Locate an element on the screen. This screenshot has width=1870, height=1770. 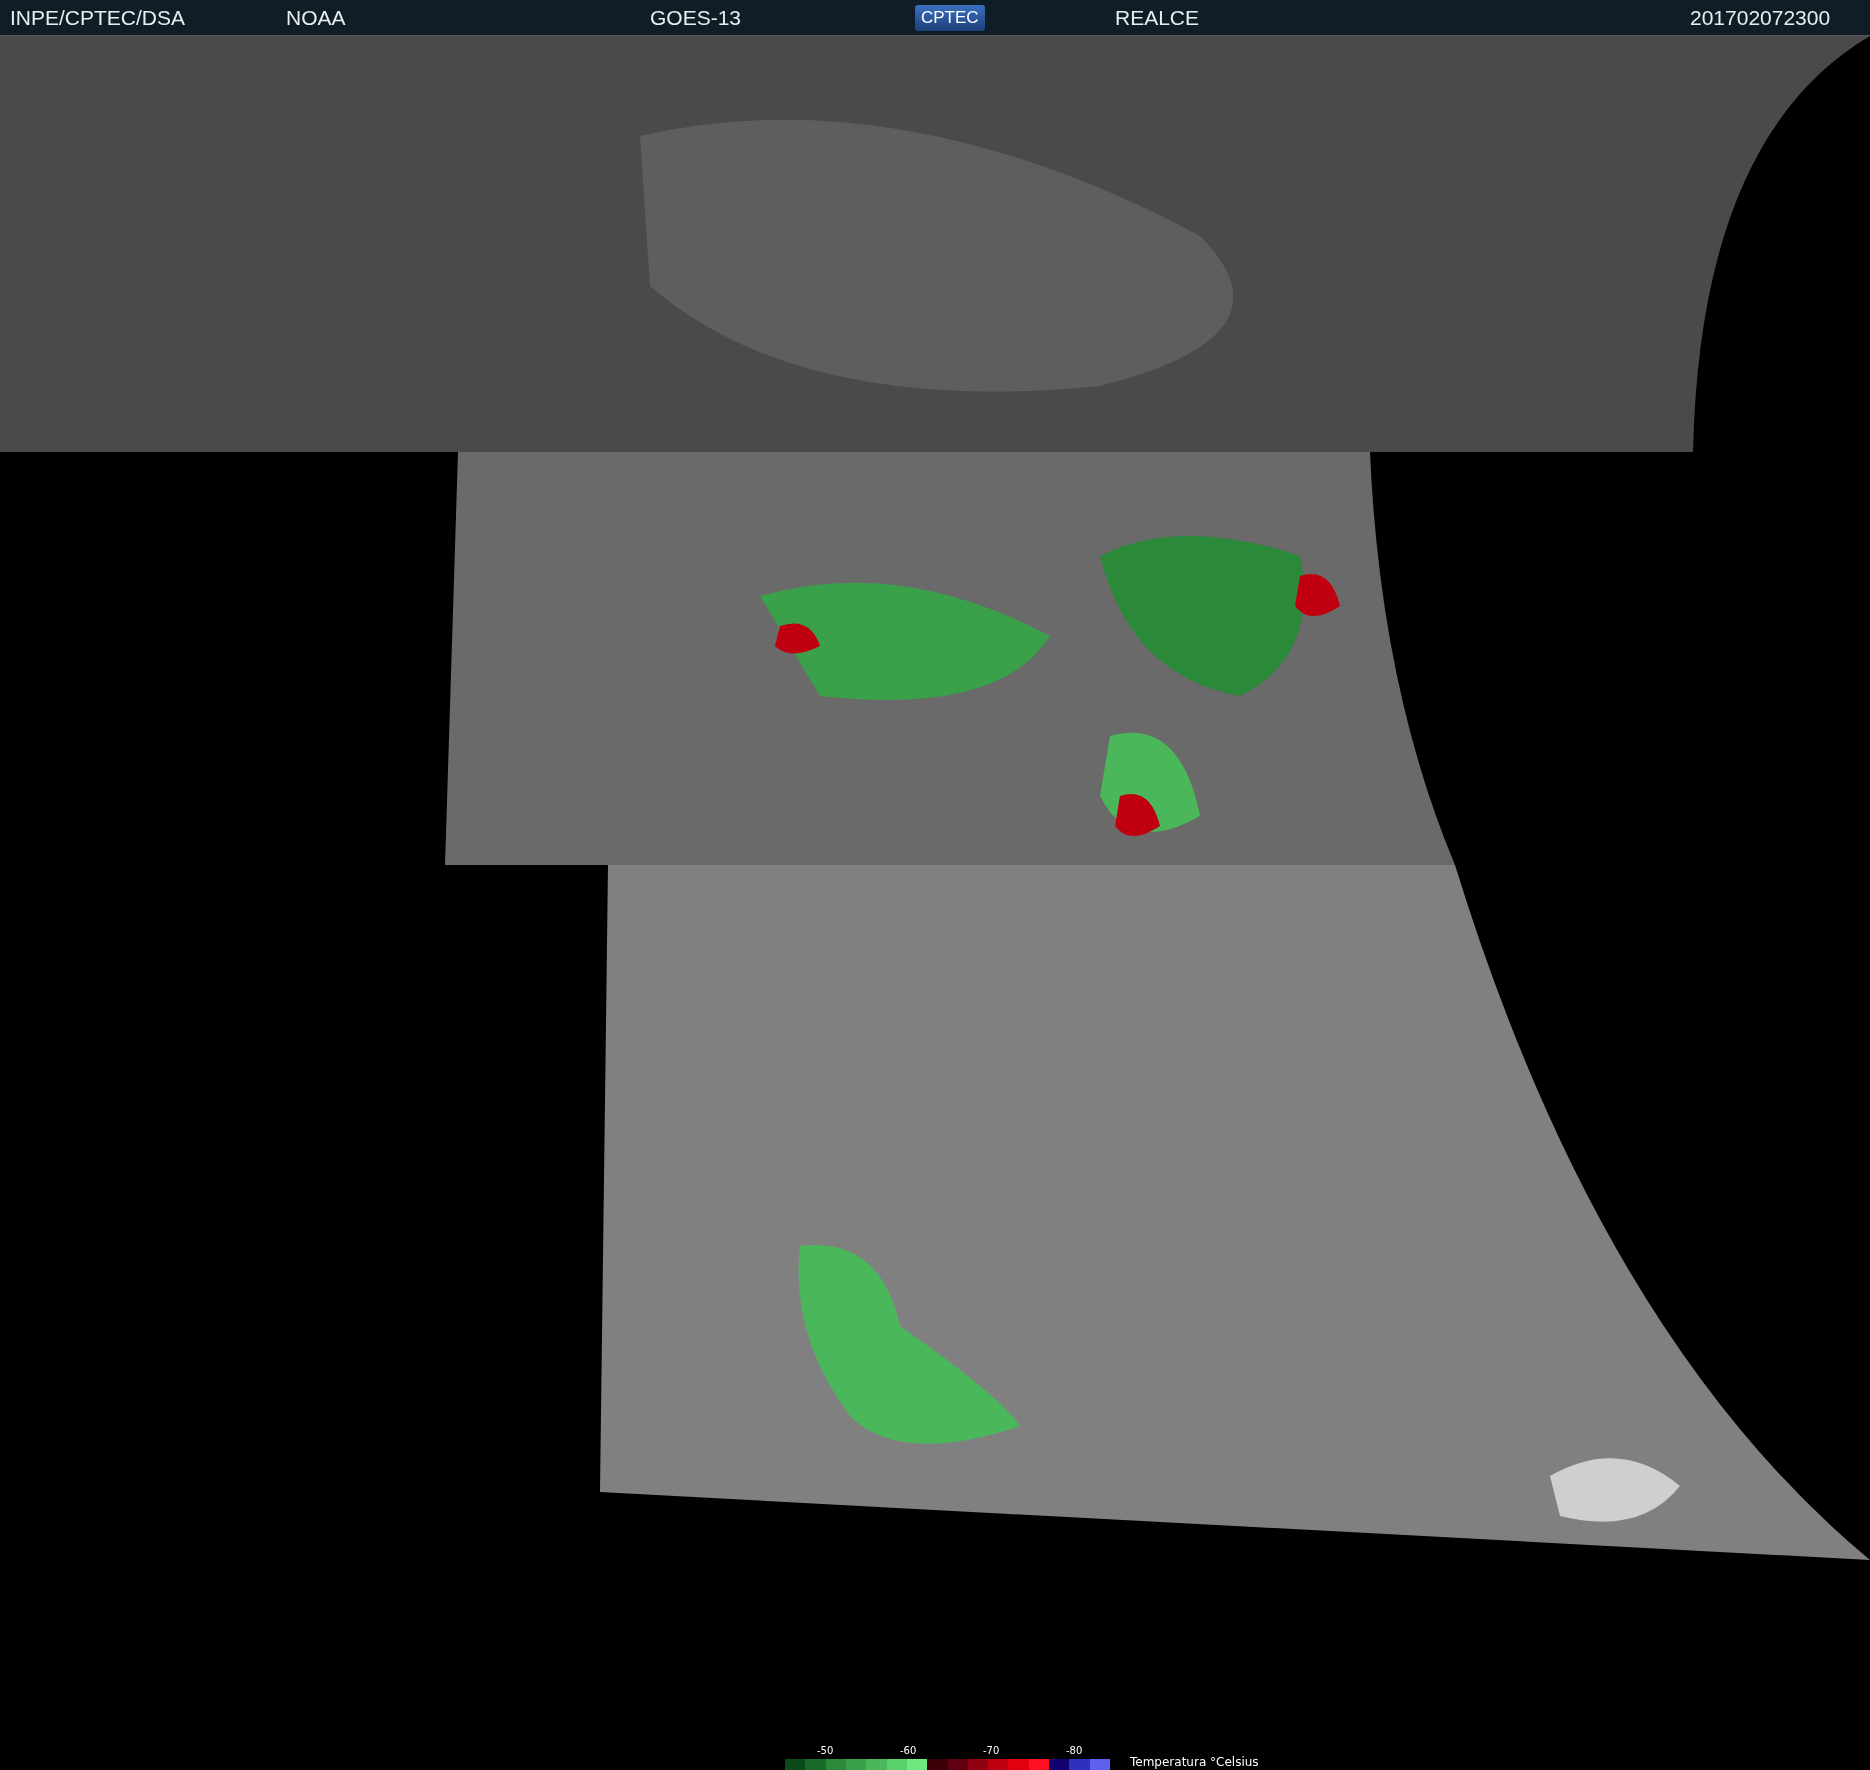
tick-label: -80 is located at coordinates (1075, 1751).